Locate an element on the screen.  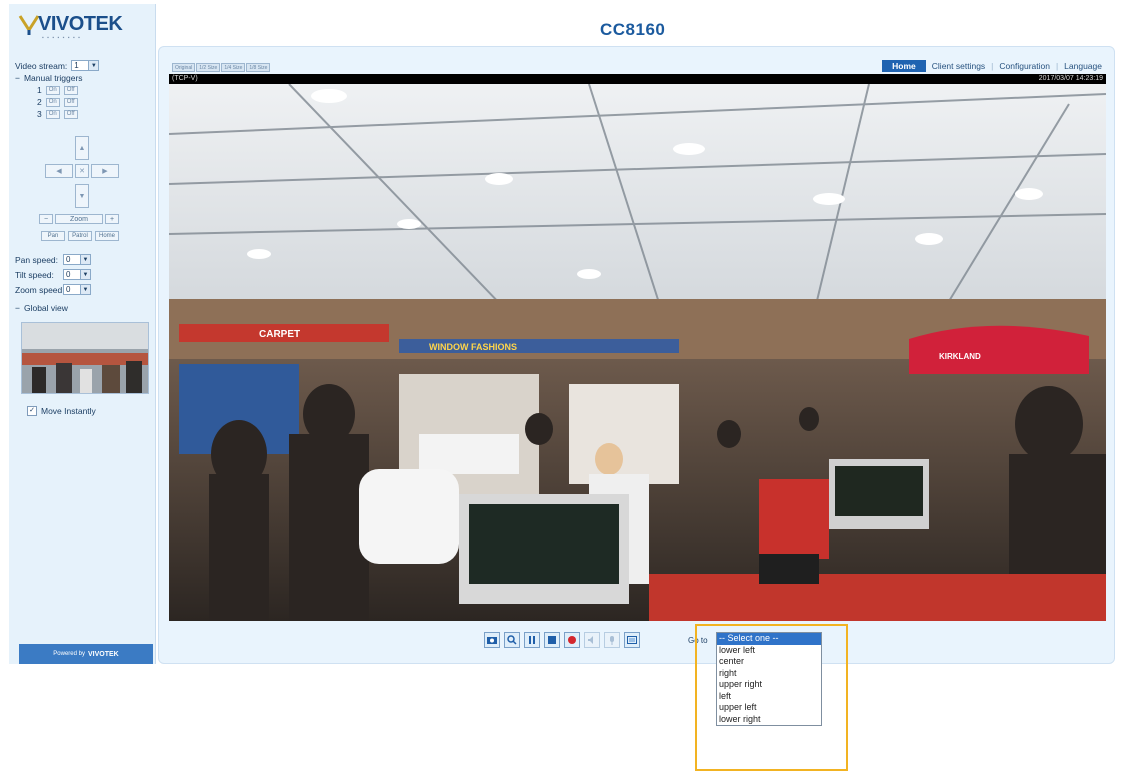
ptz-control-pad: ▲ ▼ ◀ ▶ ✕ is located at coordinates (85, 172).